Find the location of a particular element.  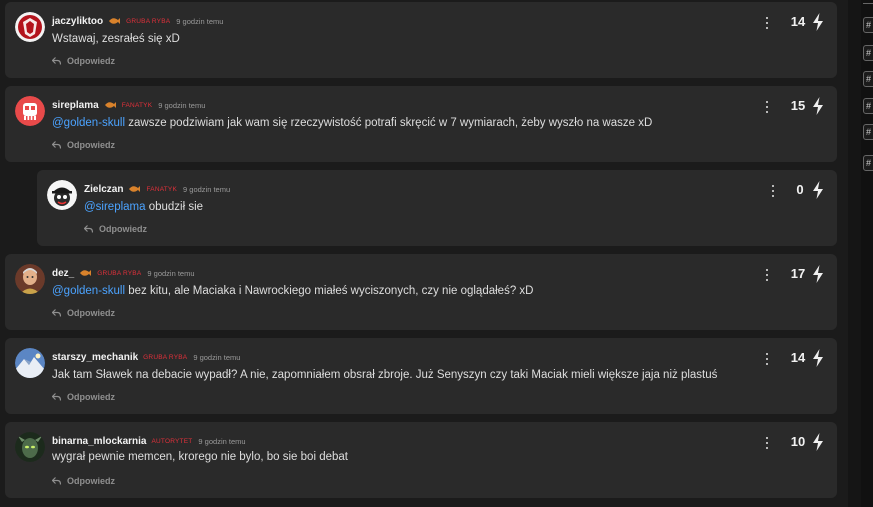

right-sidebar: # # # # # # is located at coordinates (860, 253).